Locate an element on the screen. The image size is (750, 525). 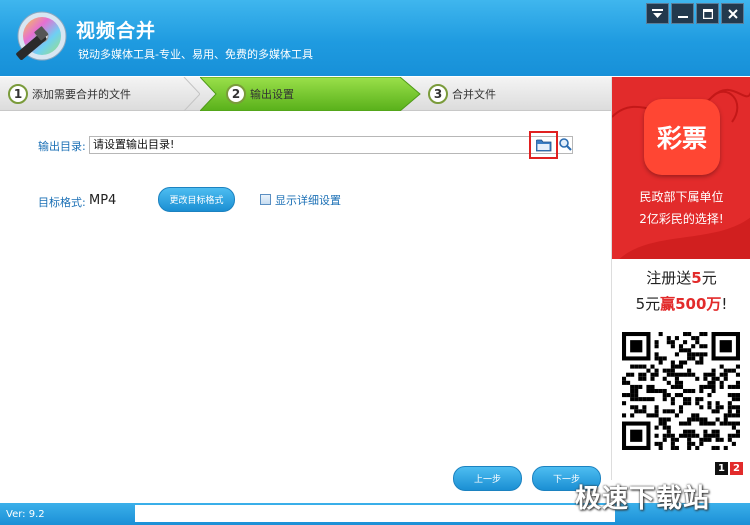
ad-logo: 彩票 is located at coordinates (682, 137).